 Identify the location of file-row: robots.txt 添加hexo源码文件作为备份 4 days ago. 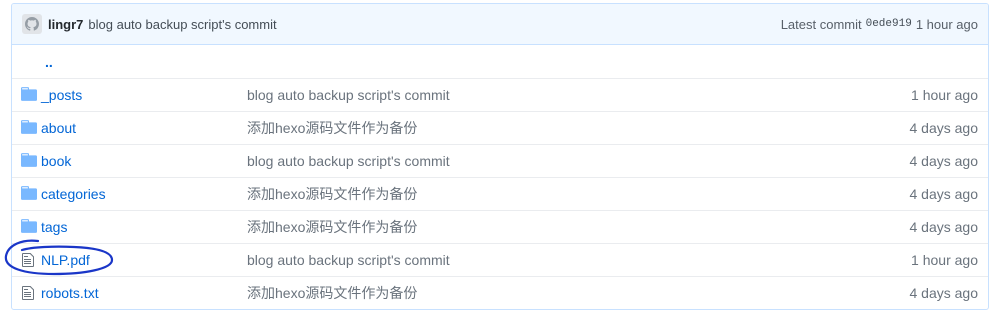
(500, 292).